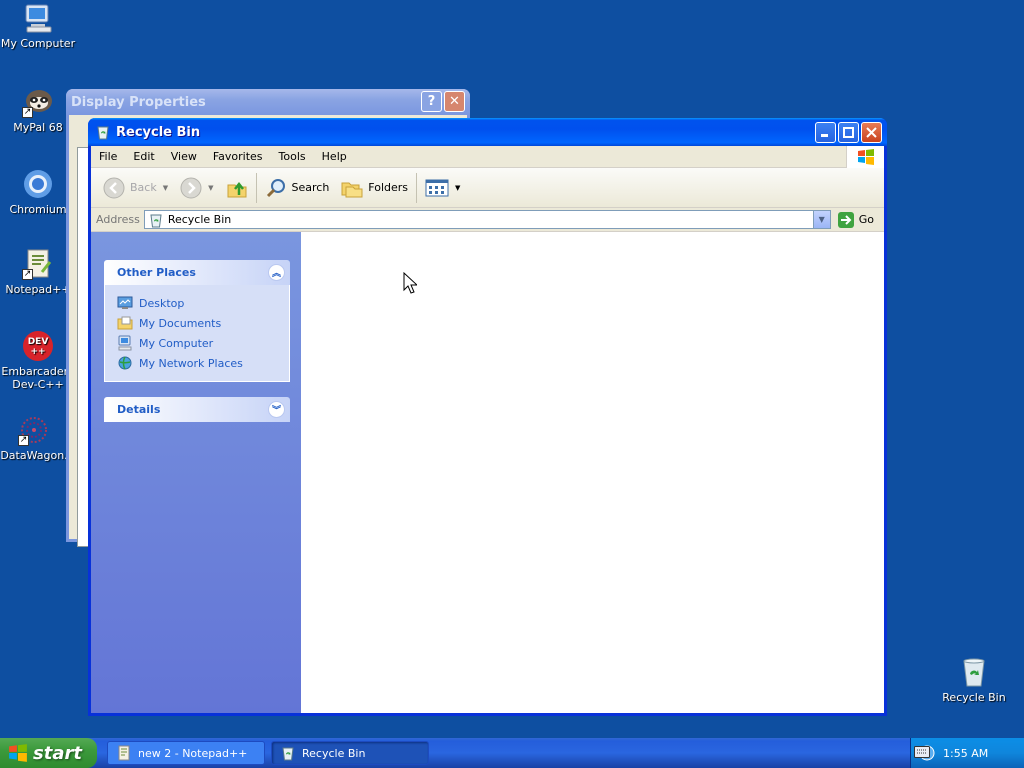  What do you see at coordinates (334, 156) in the screenshot?
I see `menu-help: Help` at bounding box center [334, 156].